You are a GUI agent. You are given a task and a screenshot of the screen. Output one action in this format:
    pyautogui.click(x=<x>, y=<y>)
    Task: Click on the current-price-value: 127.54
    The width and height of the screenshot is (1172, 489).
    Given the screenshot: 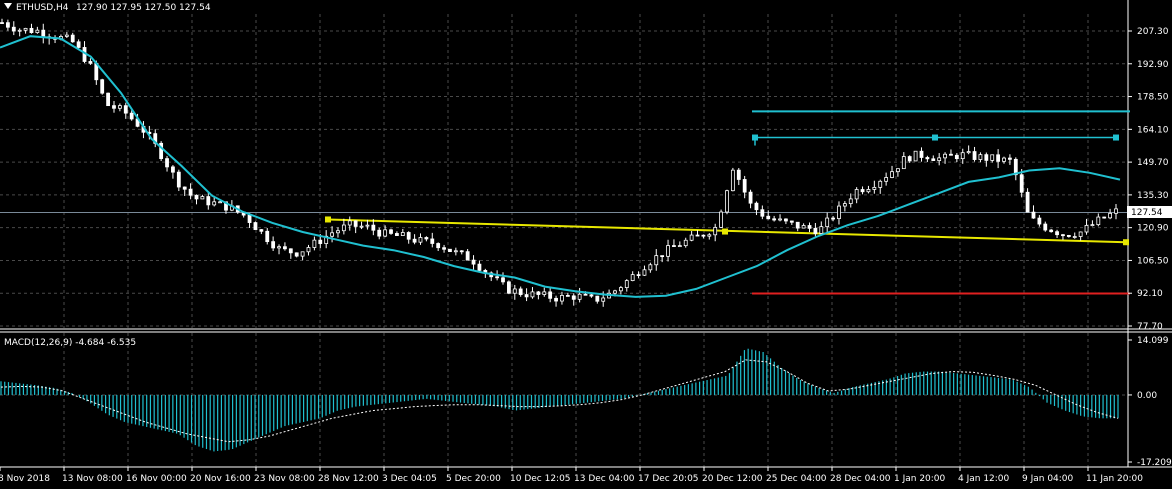 What is the action you would take?
    pyautogui.click(x=1147, y=213)
    